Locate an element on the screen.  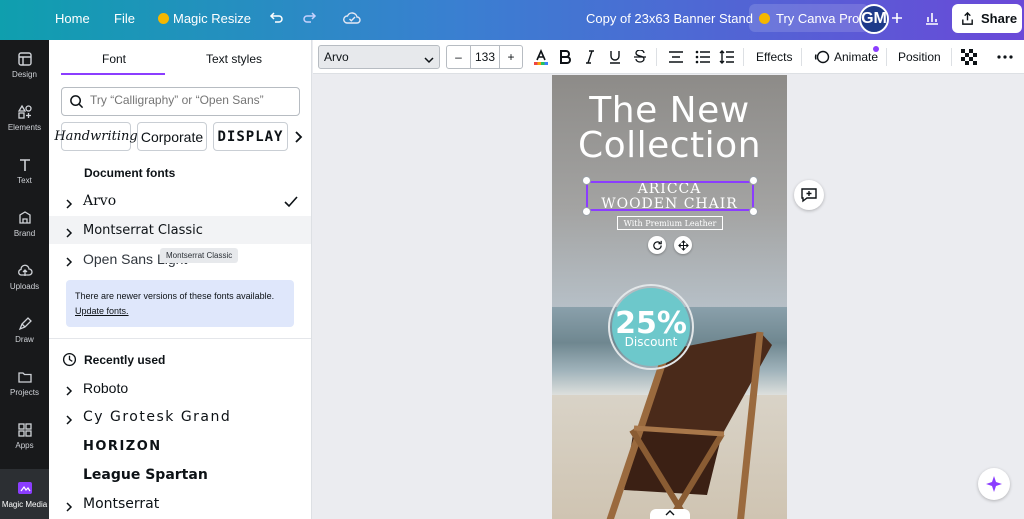
add-people-icon is located at coordinates (897, 18).